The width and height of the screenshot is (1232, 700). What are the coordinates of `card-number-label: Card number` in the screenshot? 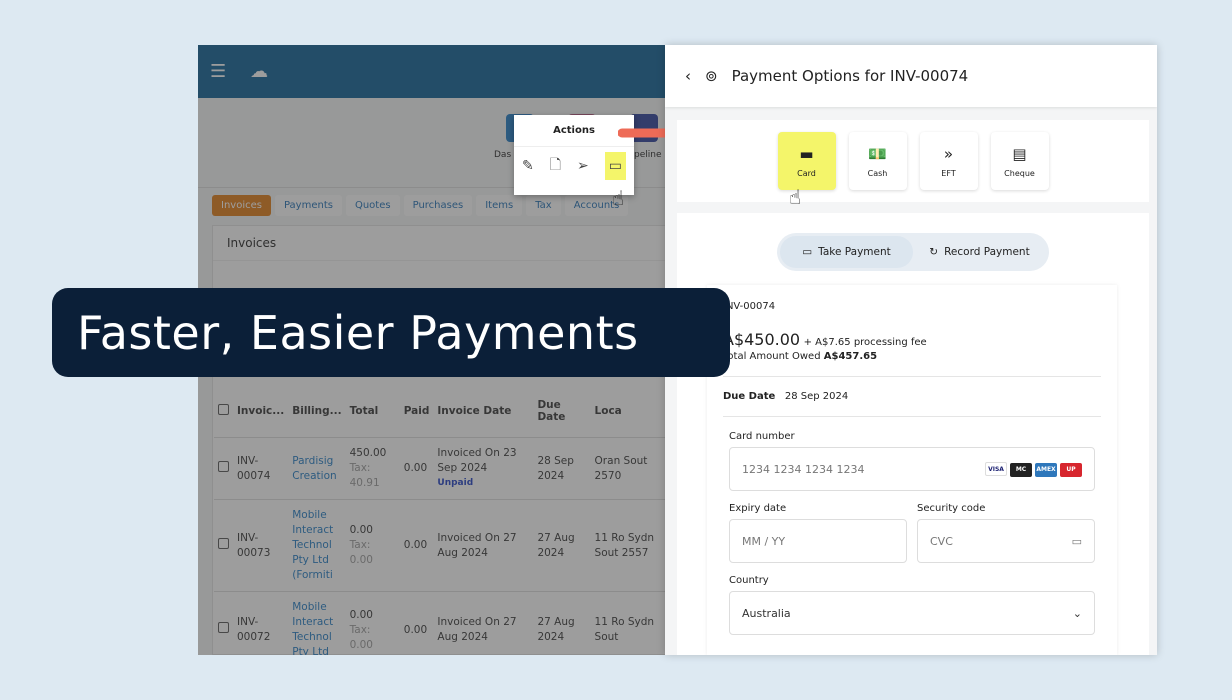 It's located at (762, 436).